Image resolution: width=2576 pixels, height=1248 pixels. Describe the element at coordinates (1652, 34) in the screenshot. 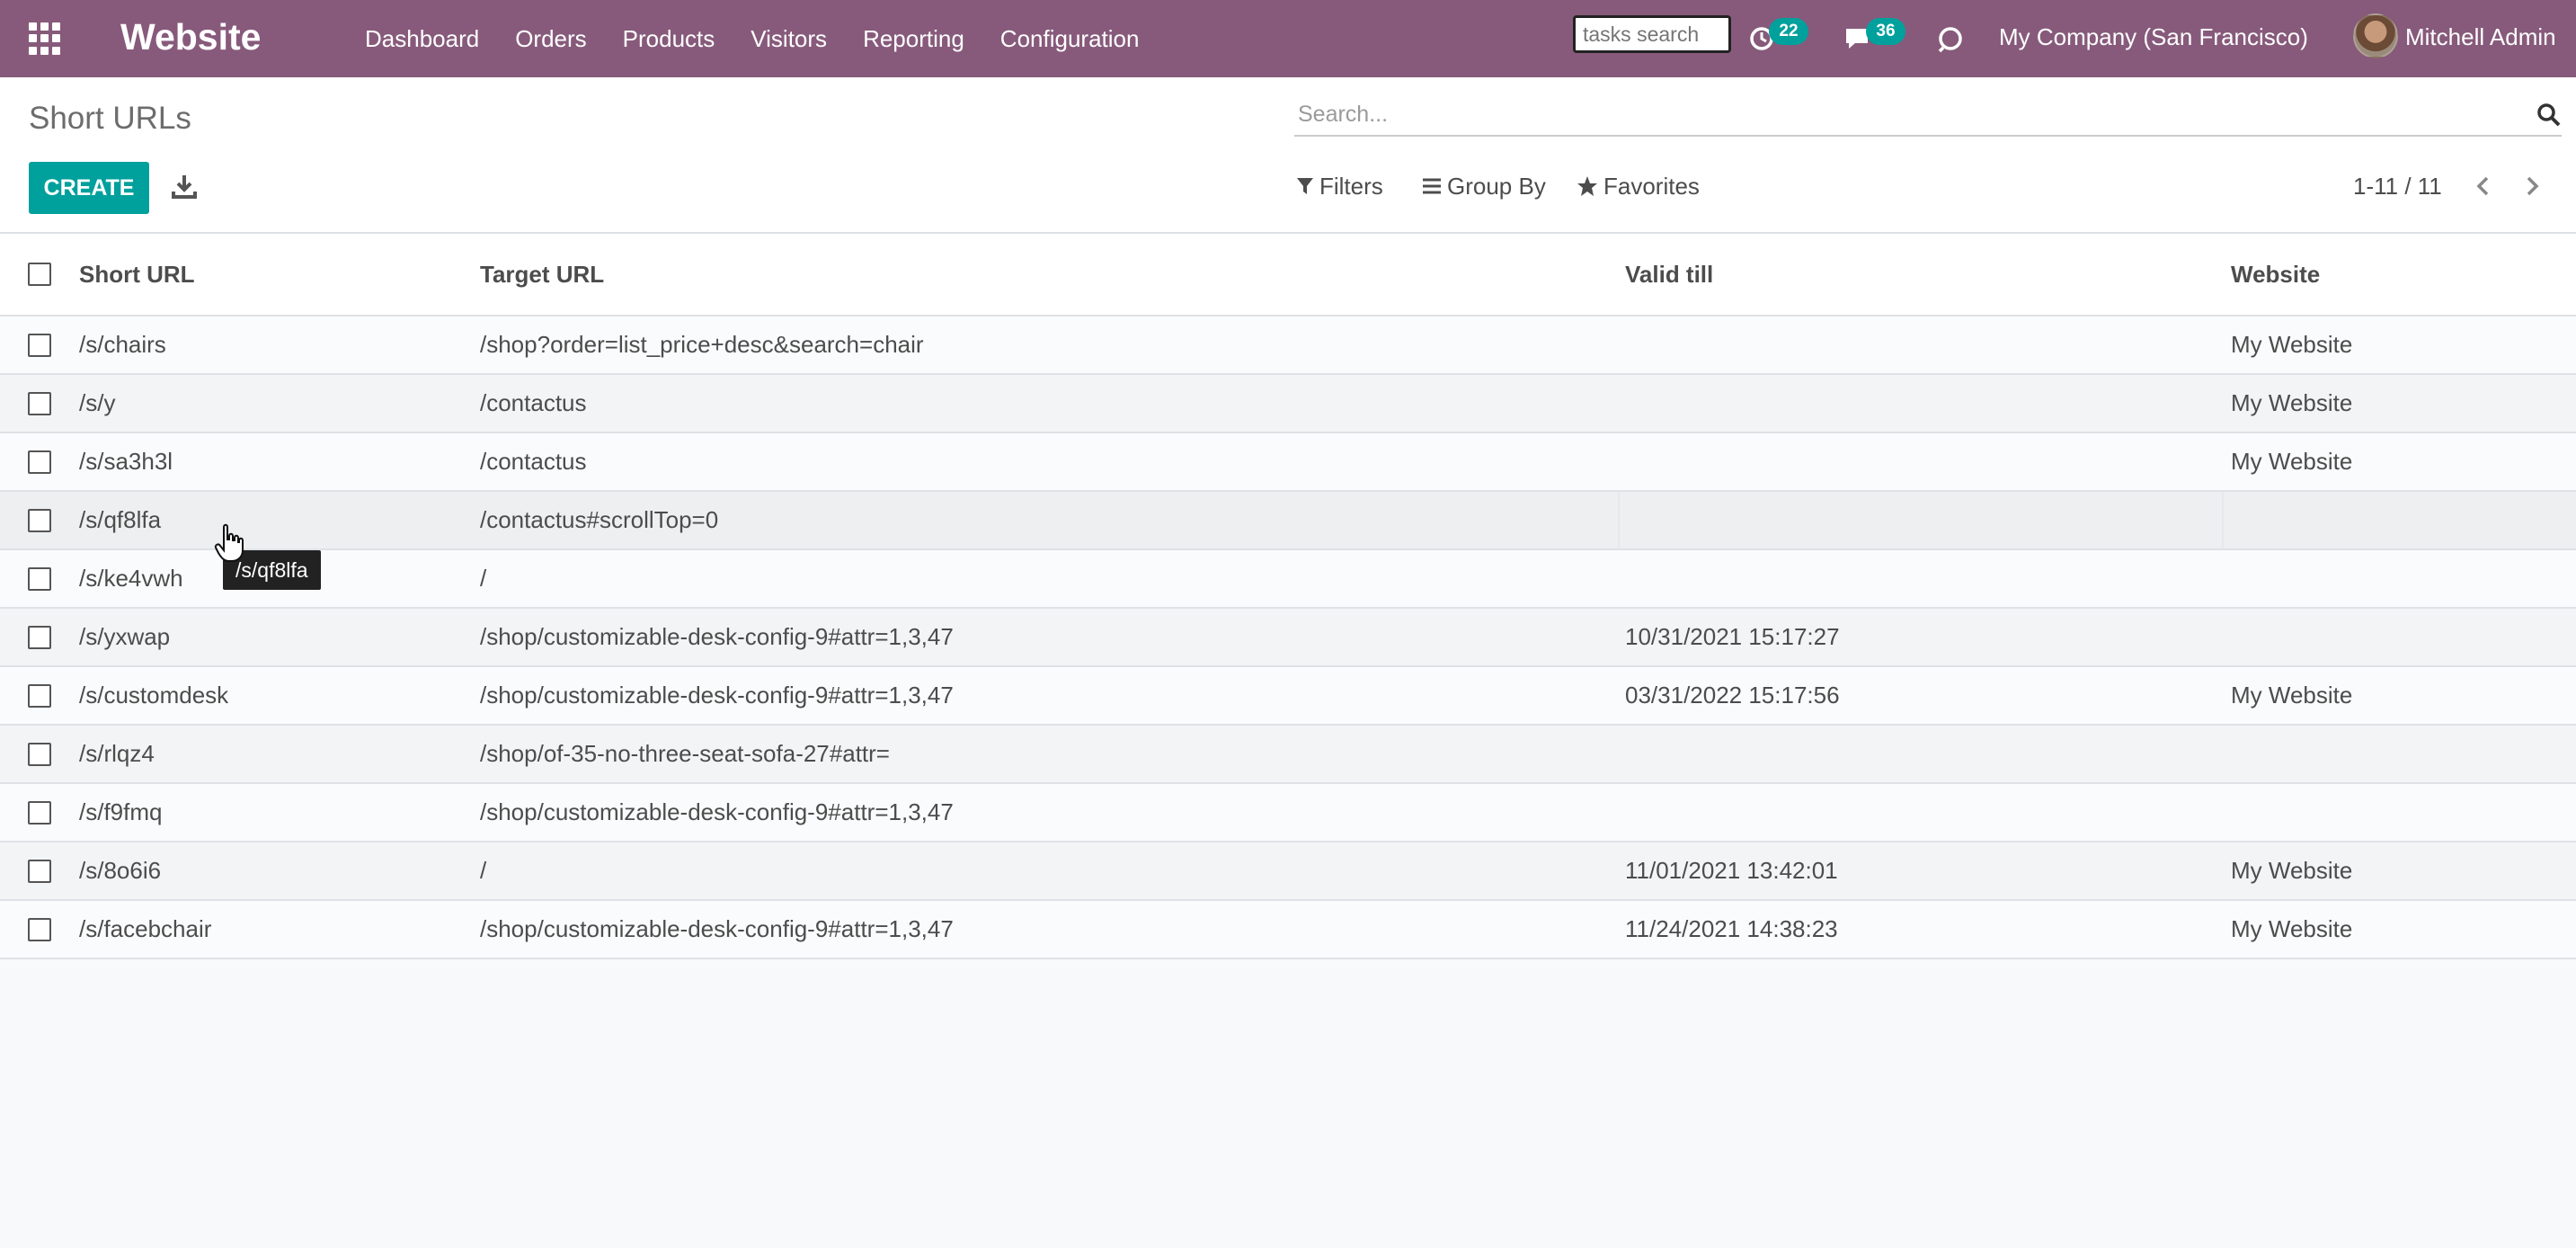

I see `tasks-search-input` at that location.